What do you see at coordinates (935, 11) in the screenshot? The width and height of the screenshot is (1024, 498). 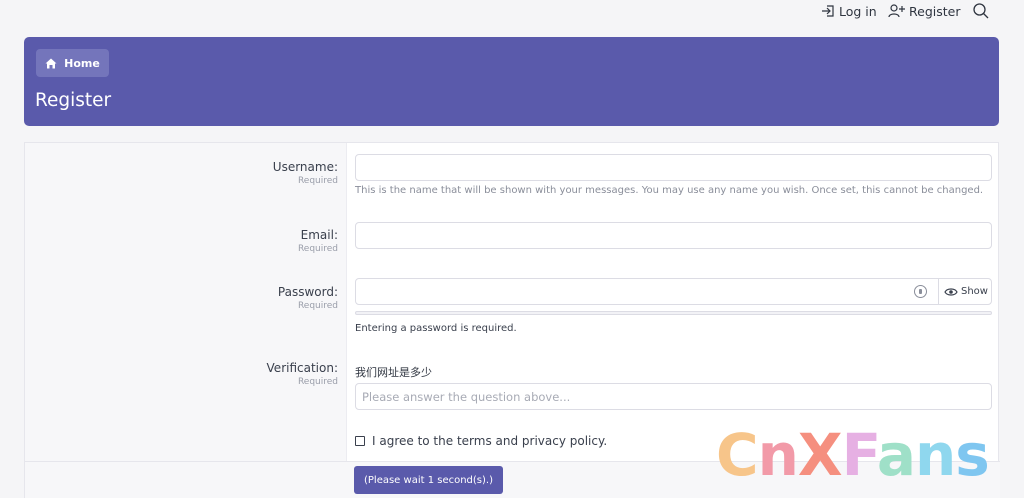 I see `register-label: Register` at bounding box center [935, 11].